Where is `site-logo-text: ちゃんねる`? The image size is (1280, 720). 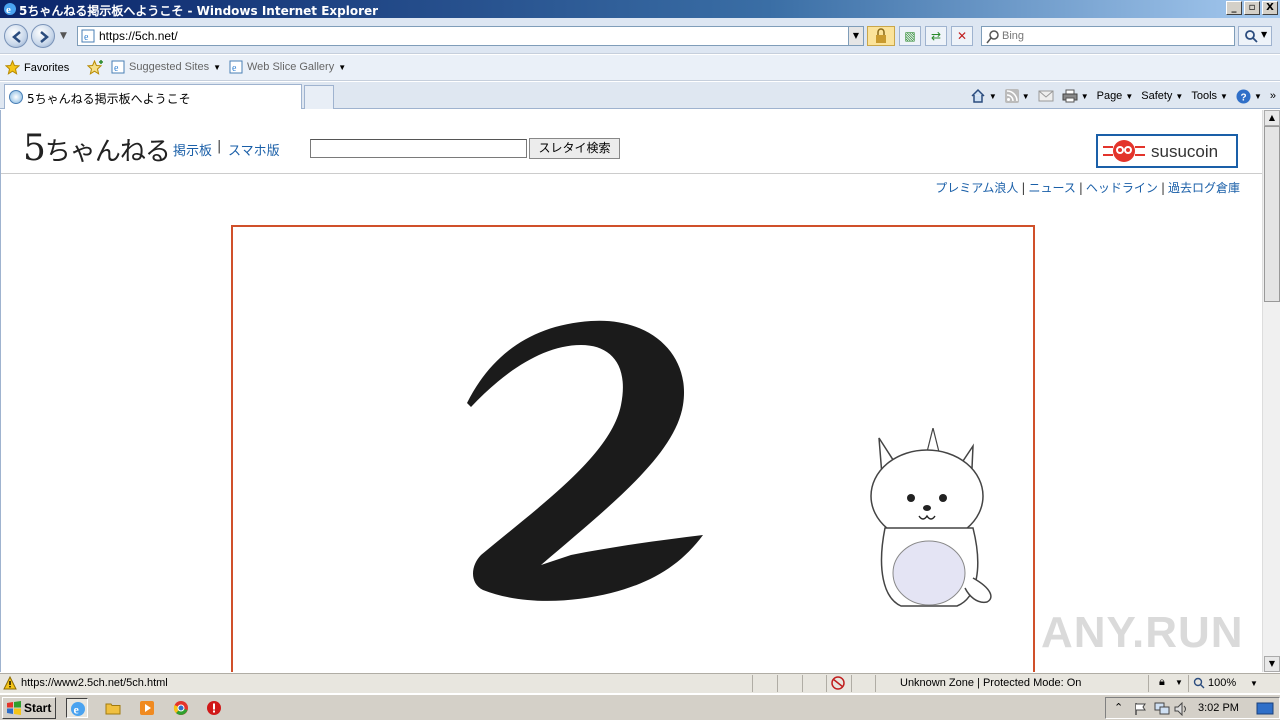 site-logo-text: ちゃんねる is located at coordinates (107, 152).